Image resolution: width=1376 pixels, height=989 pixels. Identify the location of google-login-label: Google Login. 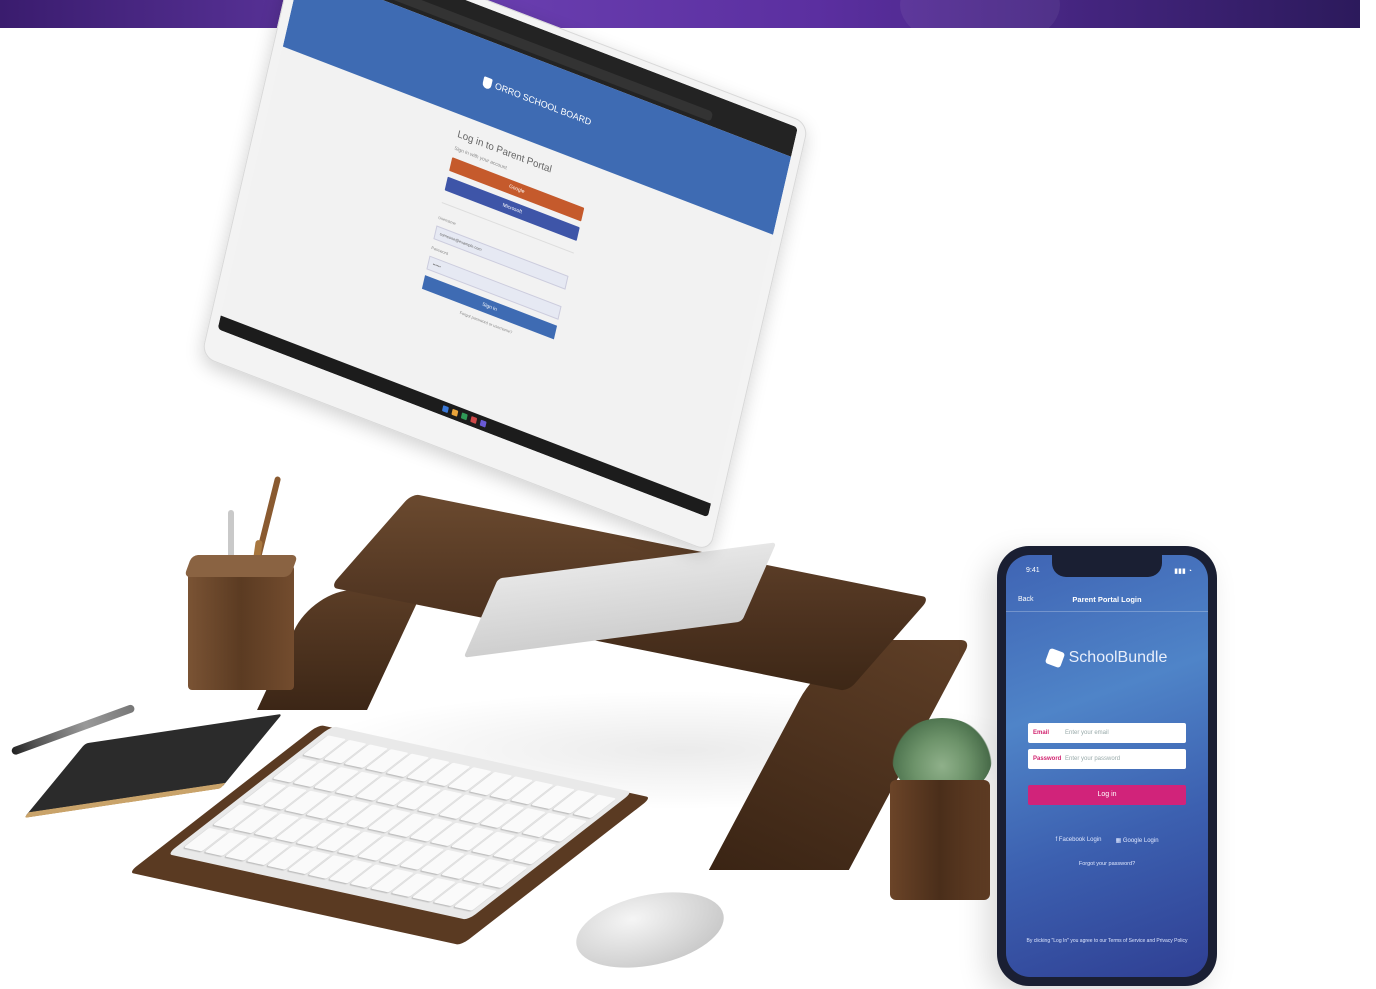
(1140, 841).